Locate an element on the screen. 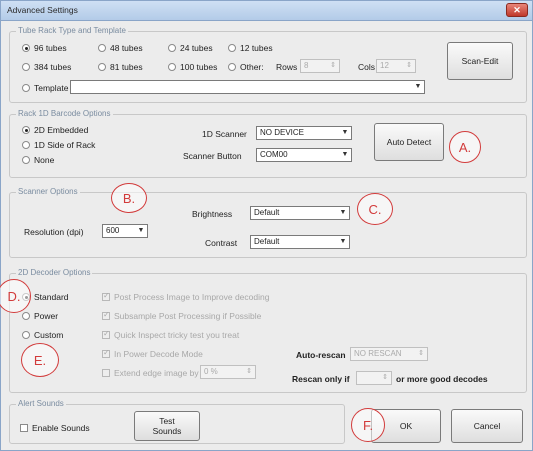  rescan-only-select: ⇕ is located at coordinates (374, 378).